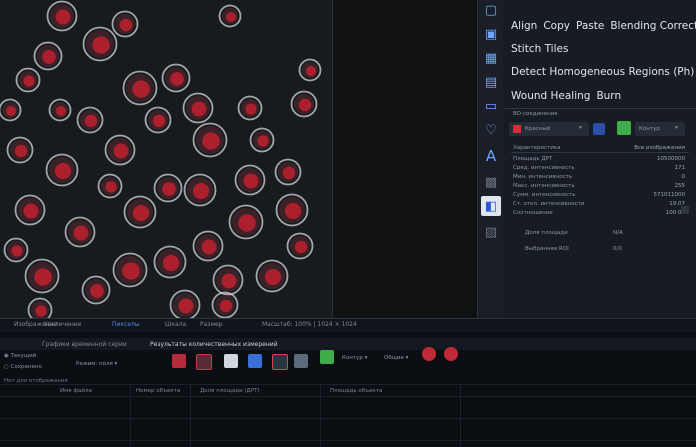 The image size is (696, 447). Describe the element at coordinates (84, 344) in the screenshot. I see `tab-time-series: Графики временной серии` at that location.